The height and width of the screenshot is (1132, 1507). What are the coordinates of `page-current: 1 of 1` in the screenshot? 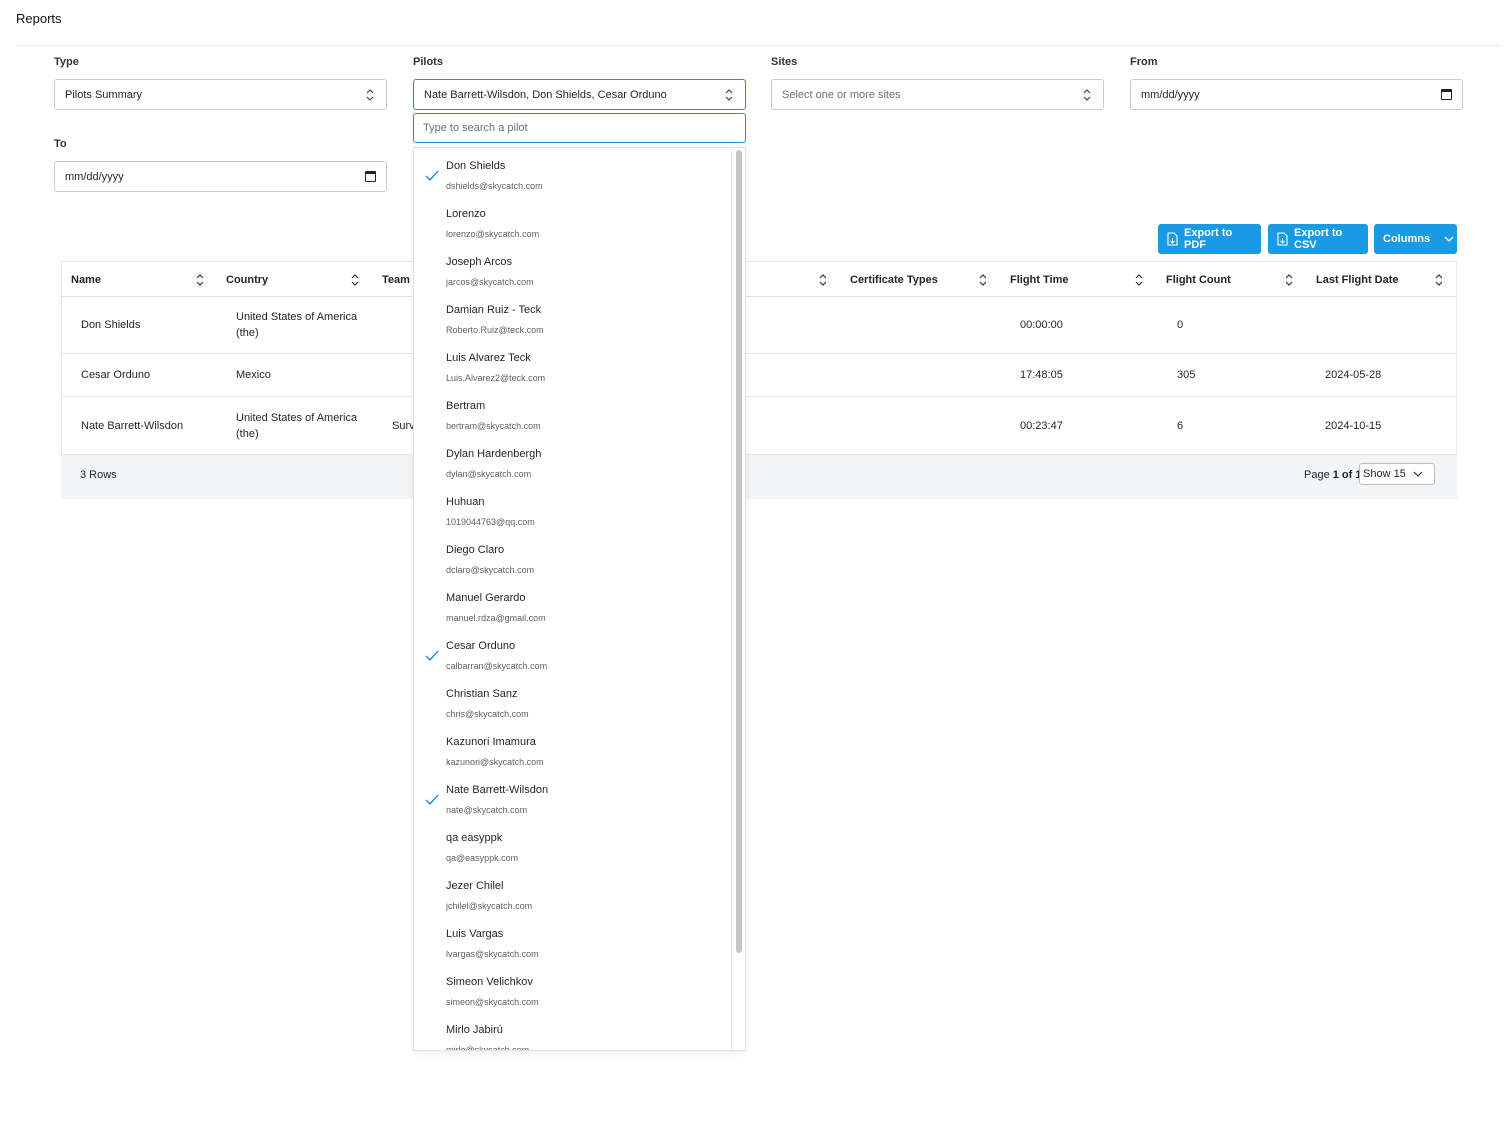 It's located at (1347, 475).